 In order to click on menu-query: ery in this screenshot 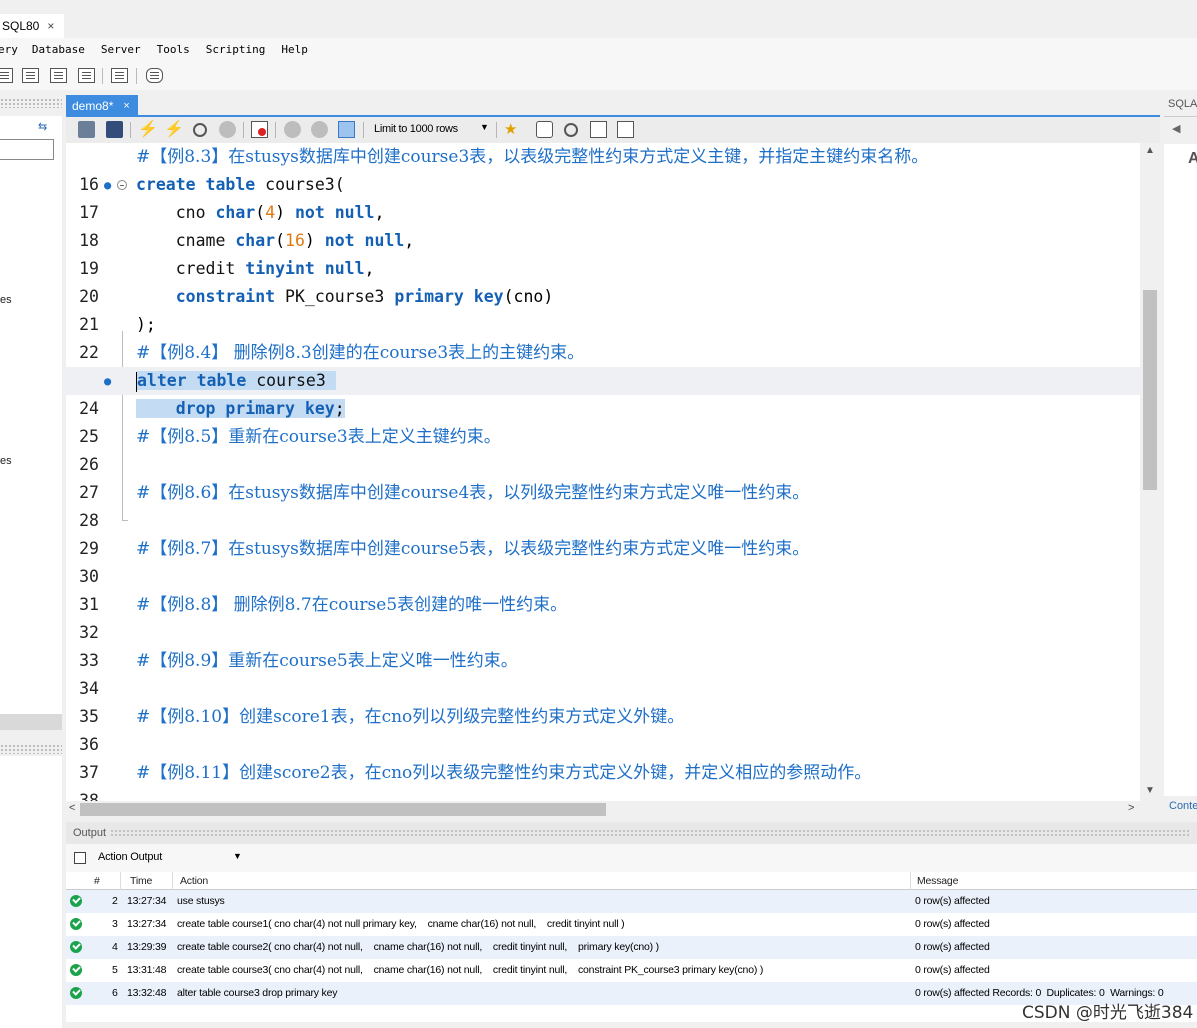, I will do `click(9, 49)`.